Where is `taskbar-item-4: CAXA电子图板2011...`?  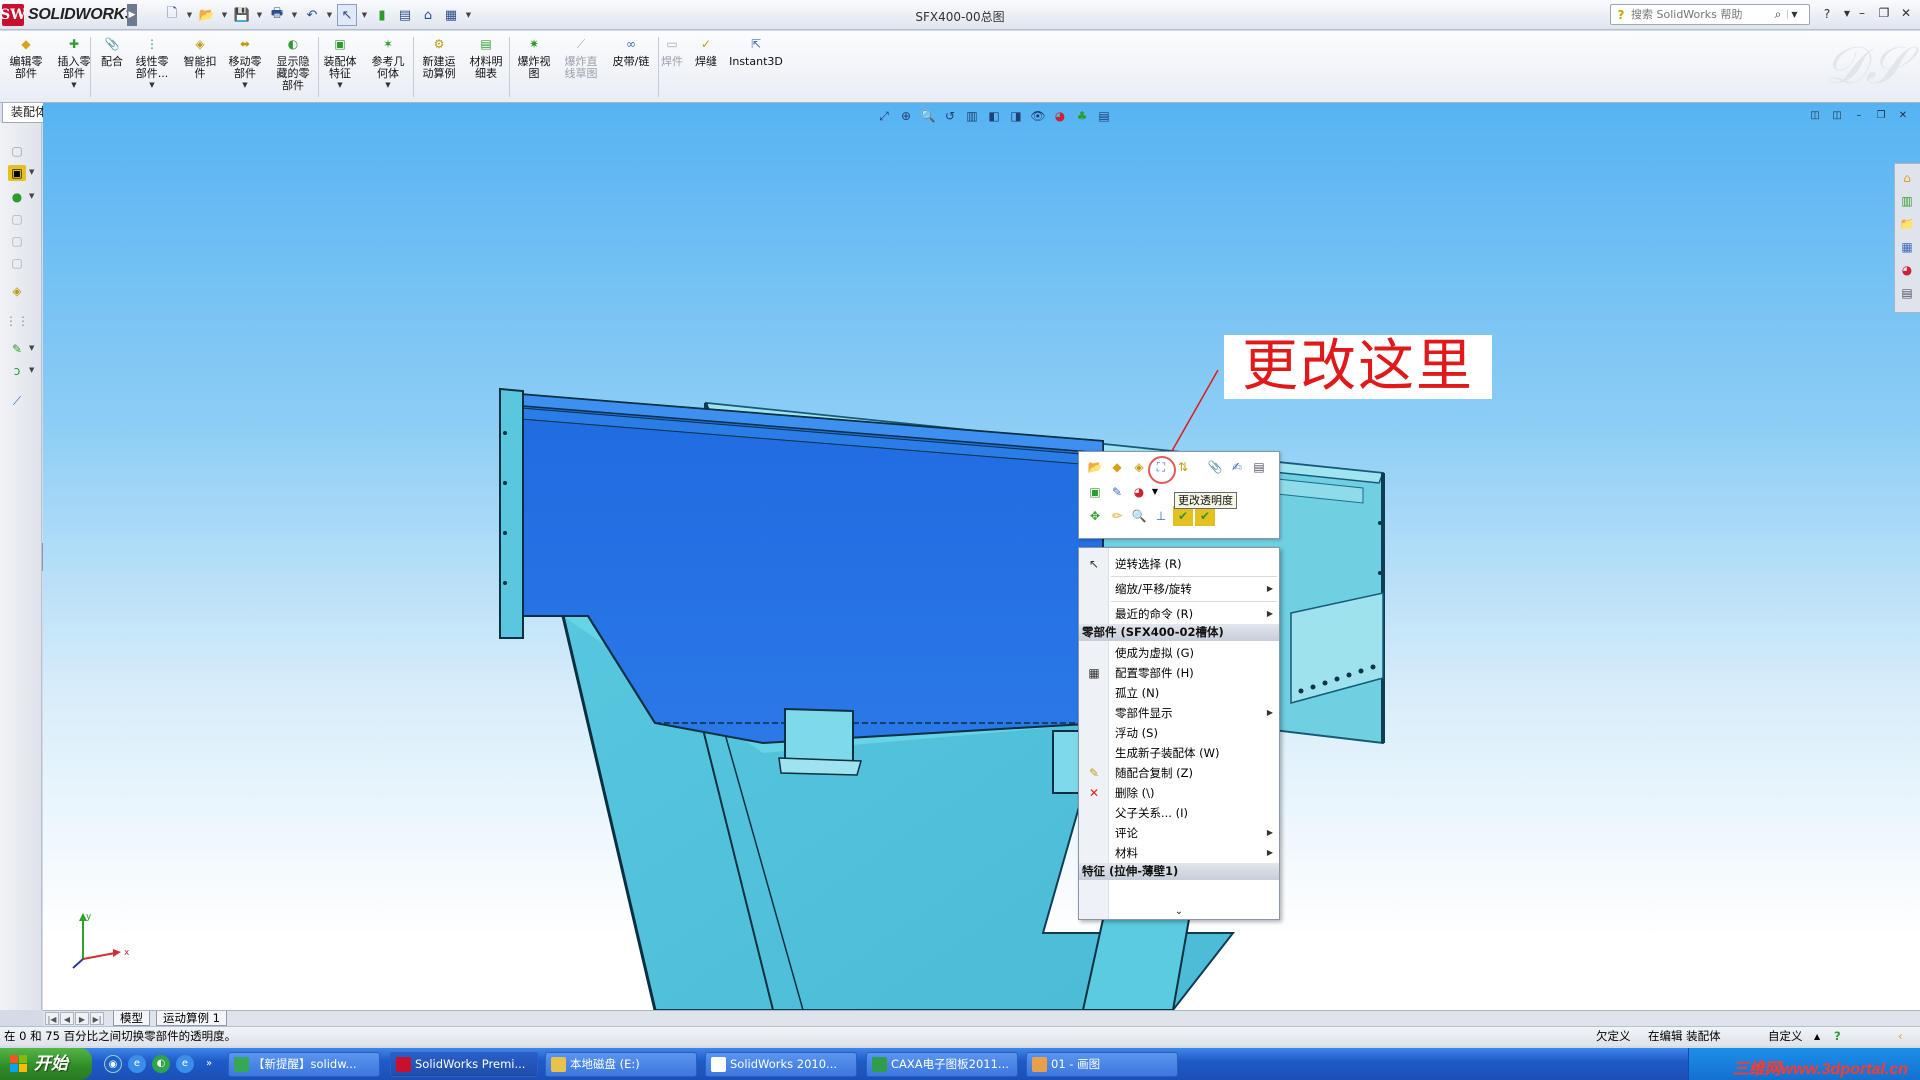
taskbar-item-4: CAXA电子图板2011... is located at coordinates (942, 1064).